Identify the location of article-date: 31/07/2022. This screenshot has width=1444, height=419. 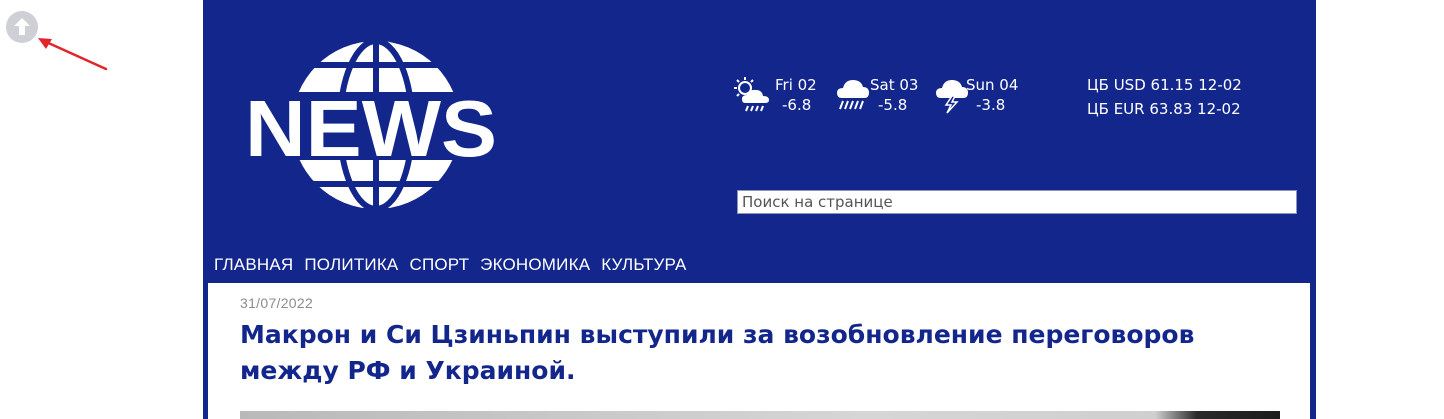
(277, 303).